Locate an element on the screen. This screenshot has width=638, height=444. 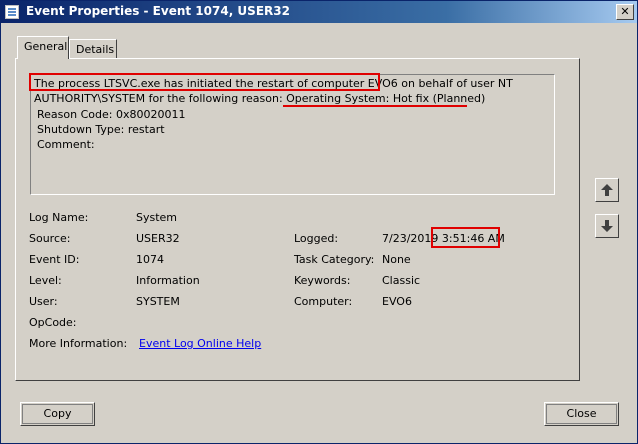
highlight-box-message is located at coordinates (204, 82).